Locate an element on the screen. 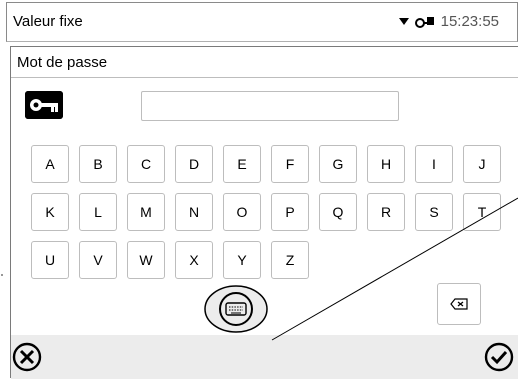  key-lock-icon is located at coordinates (424, 22).